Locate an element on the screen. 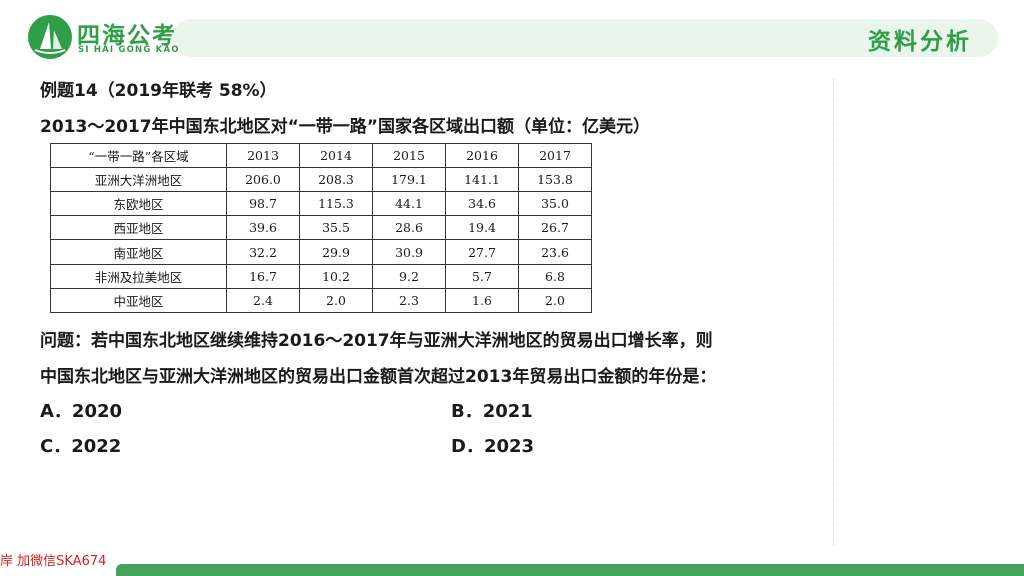  table-cell: 179.1 is located at coordinates (409, 179).